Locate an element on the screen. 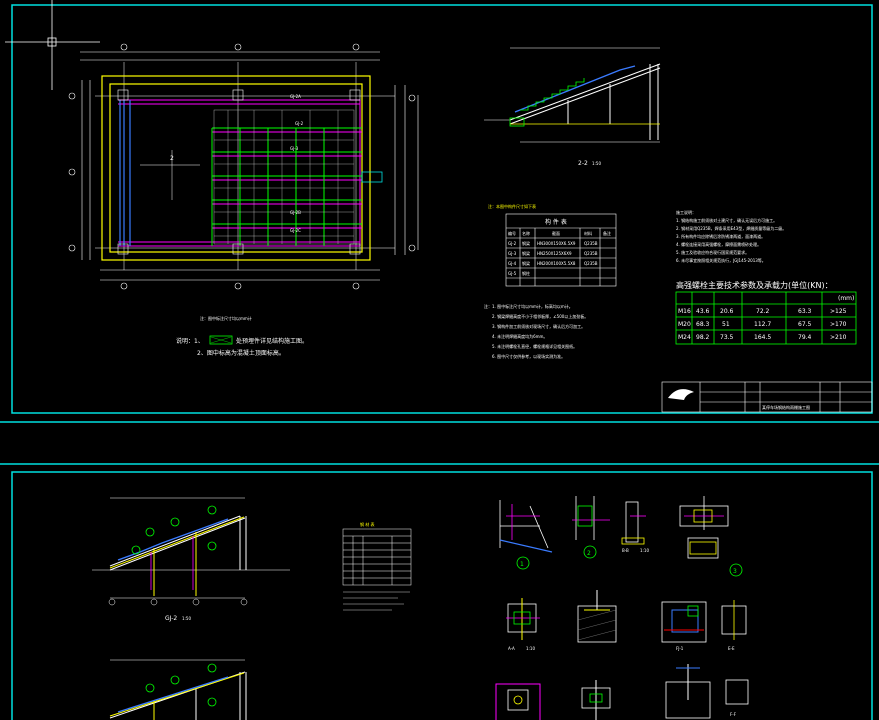 The width and height of the screenshot is (879, 720). label-gj2c: GJ-2C is located at coordinates (295, 230).